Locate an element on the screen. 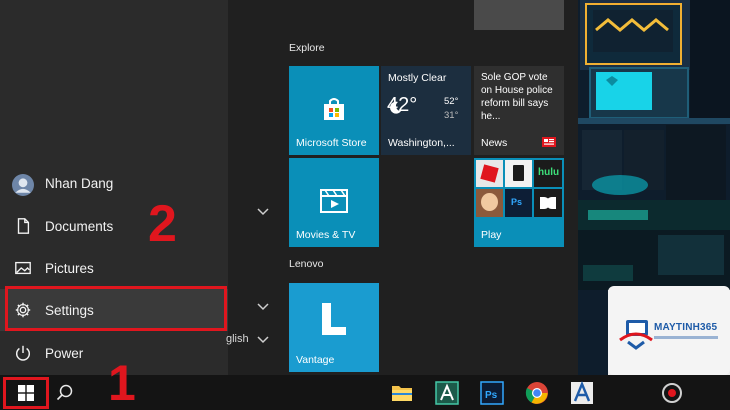 This screenshot has height=410, width=730. rail-item-documents: Documents is located at coordinates (114, 226).